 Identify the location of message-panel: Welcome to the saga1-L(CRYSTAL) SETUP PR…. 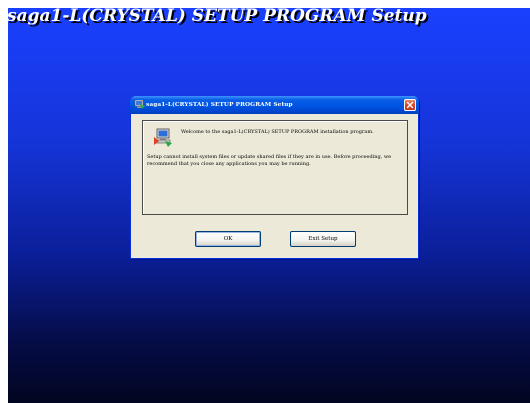
(275, 167).